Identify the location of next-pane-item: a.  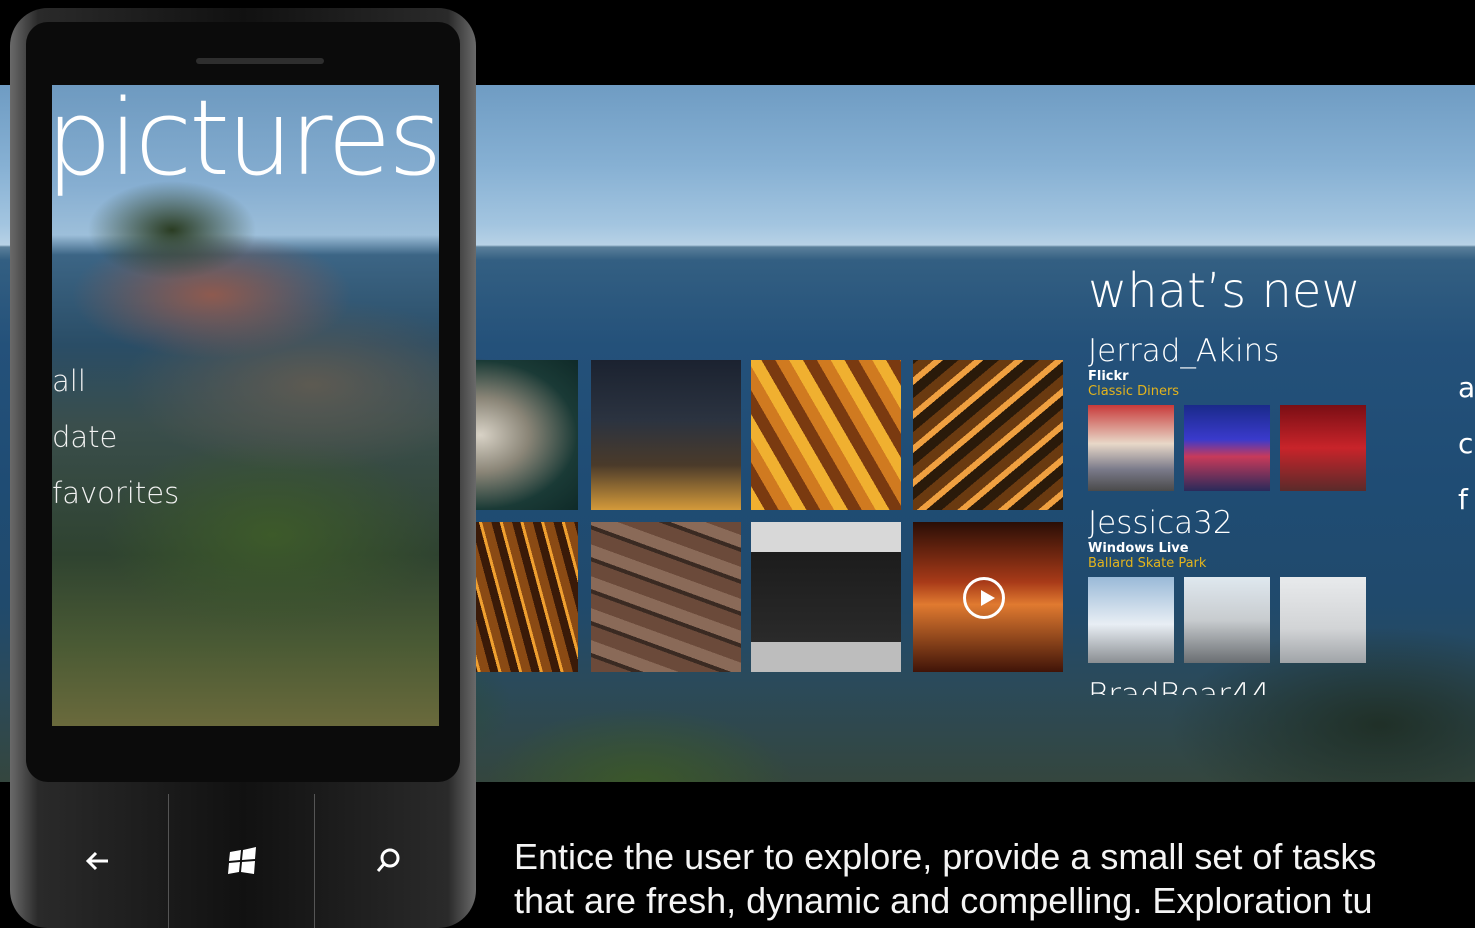
(1466, 388).